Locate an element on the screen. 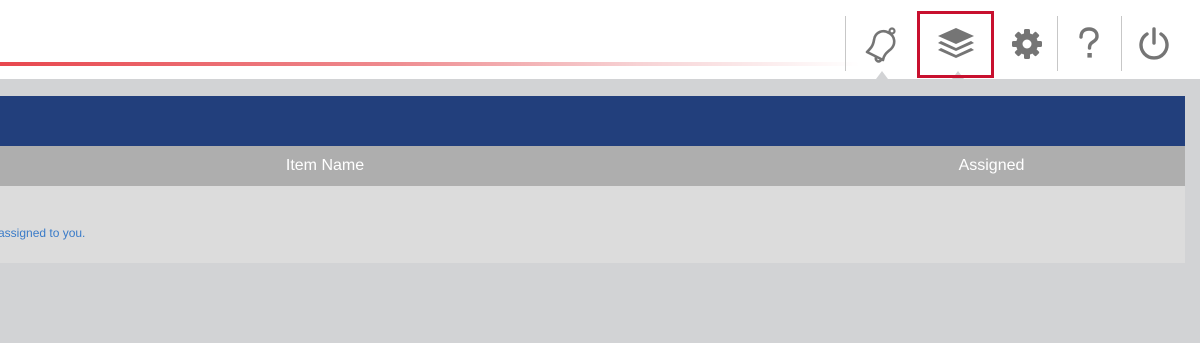 This screenshot has height=343, width=1200. column-header-assigned: Assigned is located at coordinates (991, 166).